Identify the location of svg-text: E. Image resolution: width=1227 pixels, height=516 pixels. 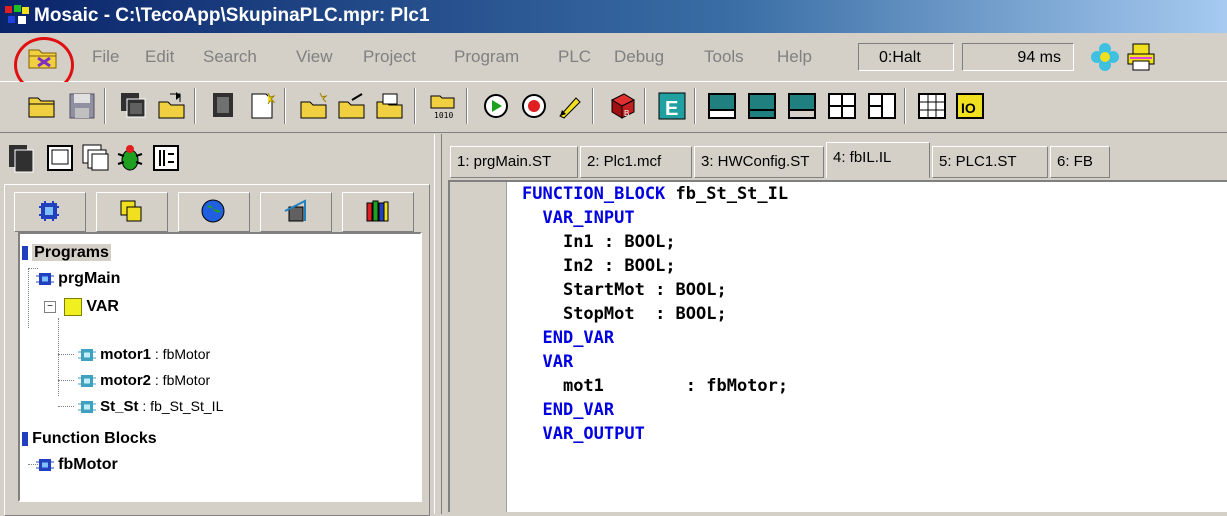
(671, 109).